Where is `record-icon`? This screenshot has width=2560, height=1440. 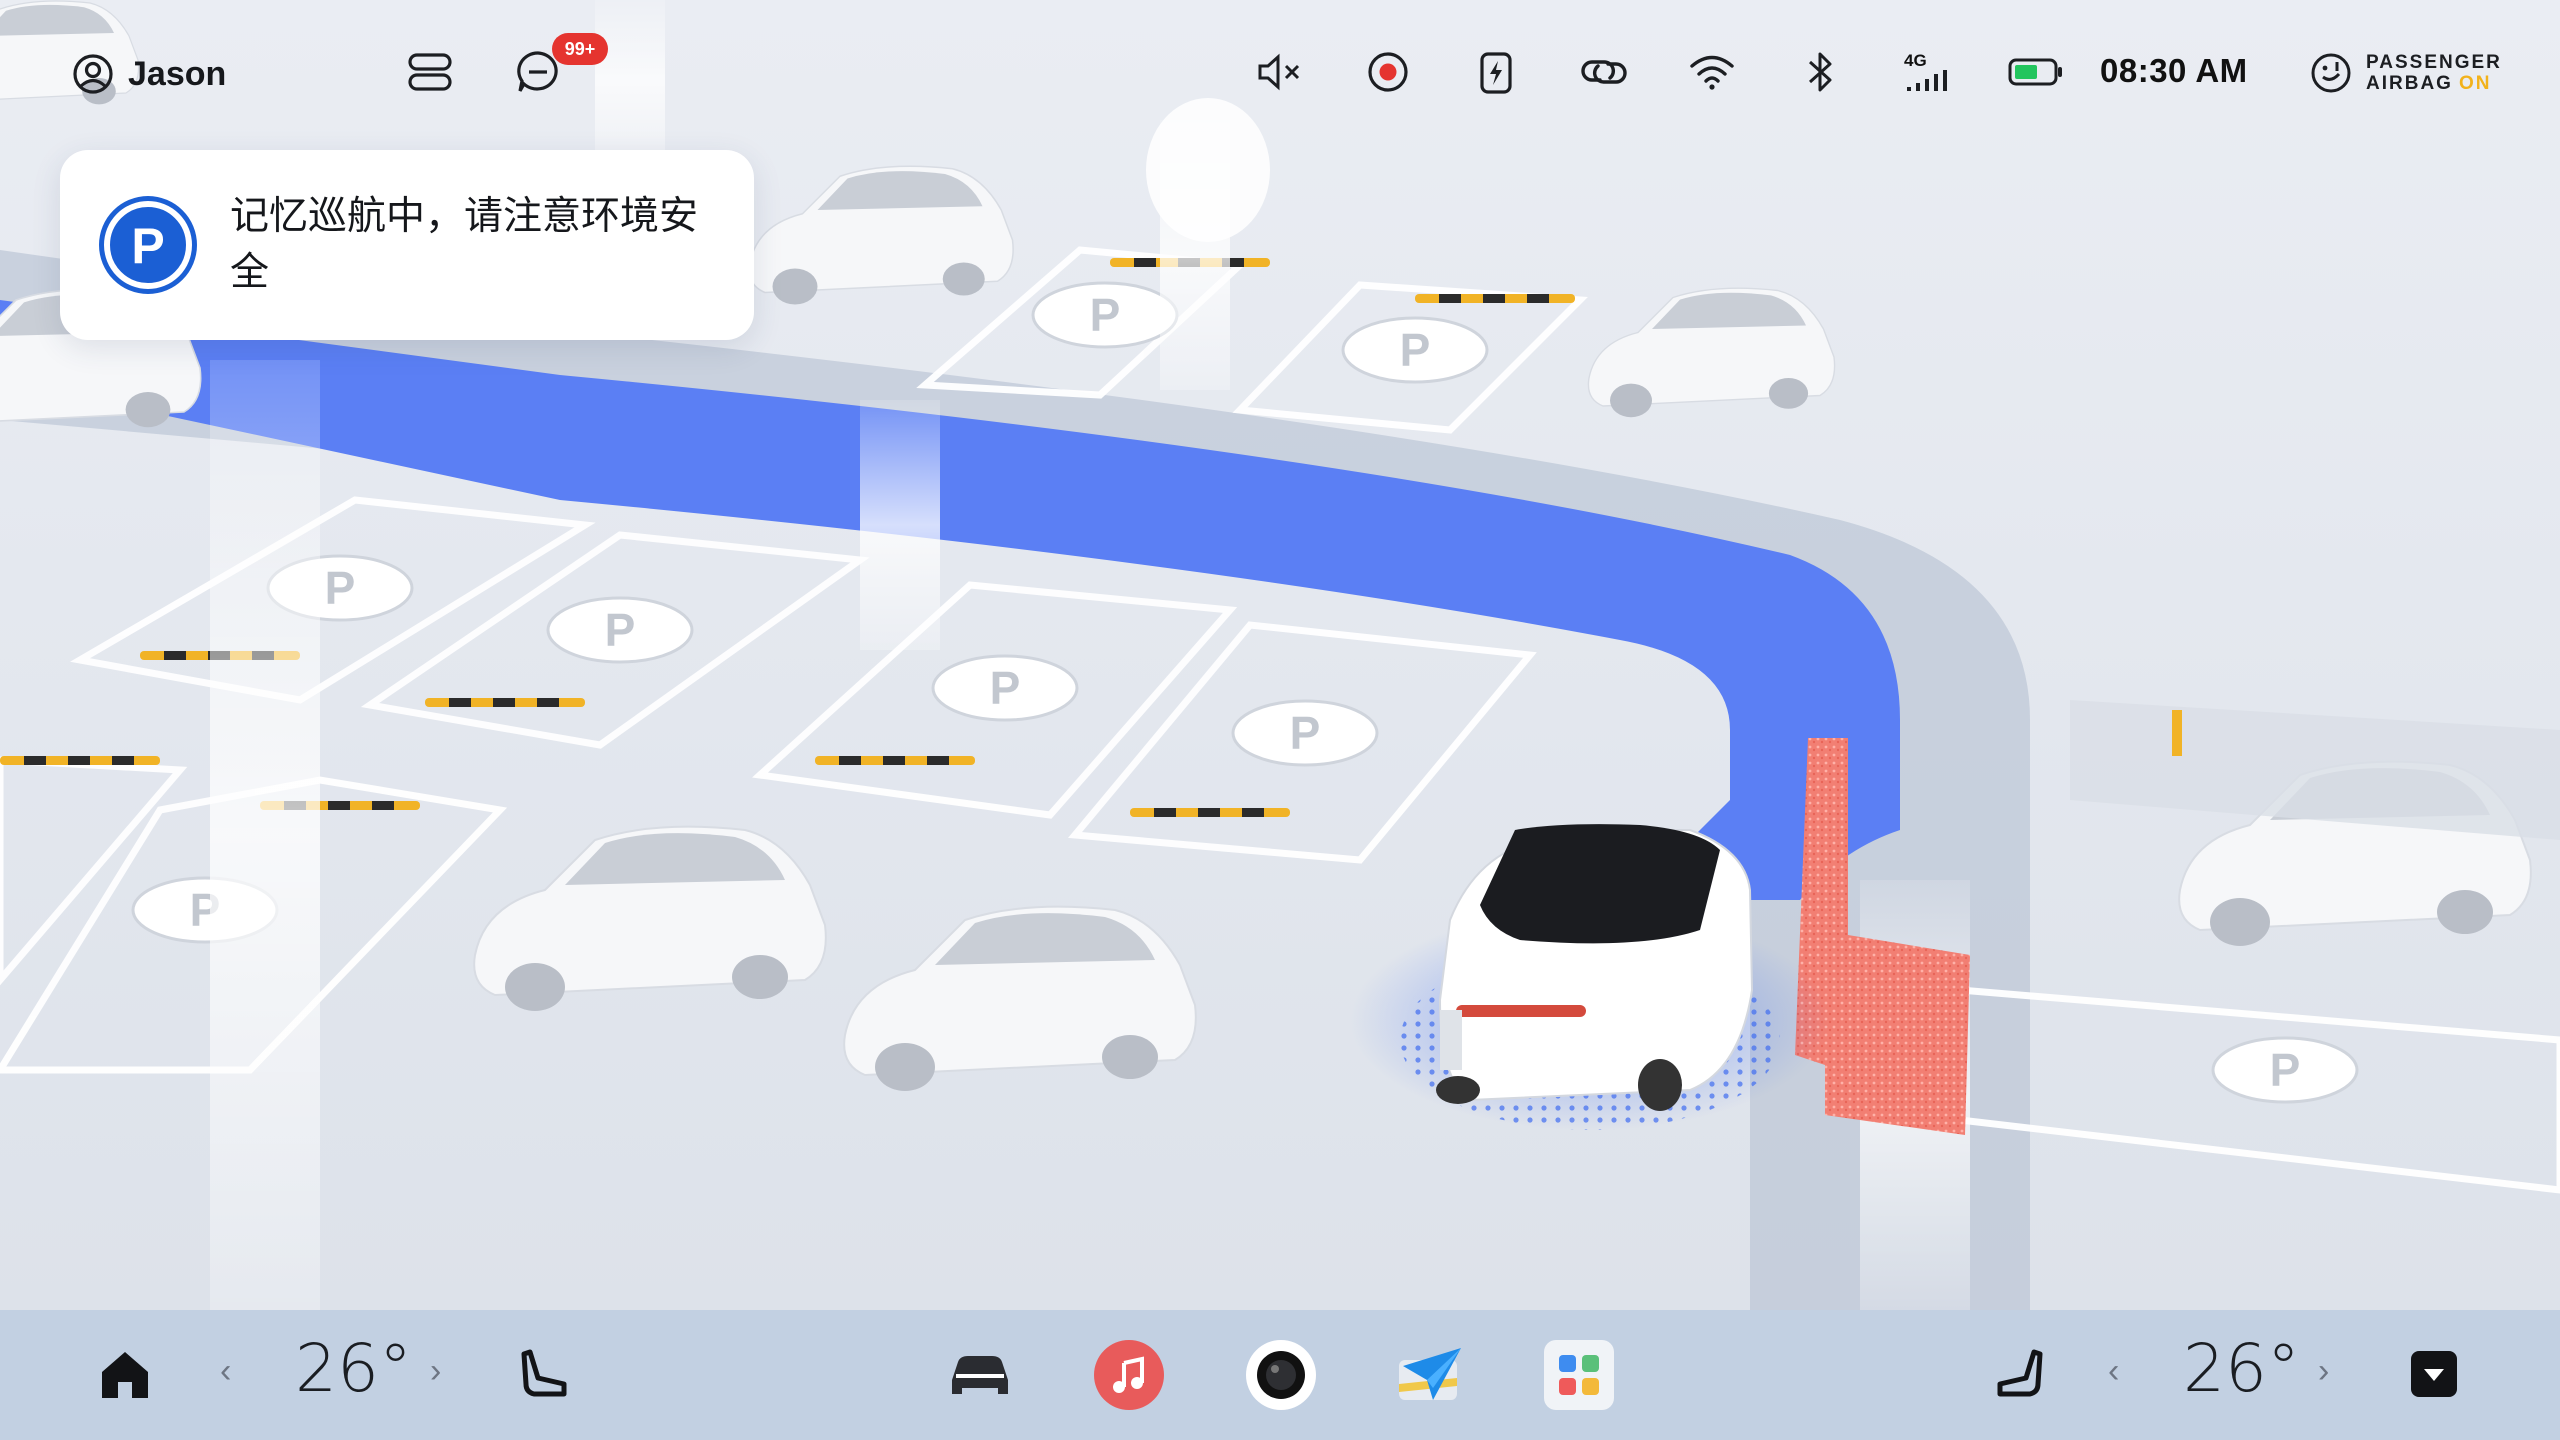 record-icon is located at coordinates (1388, 72).